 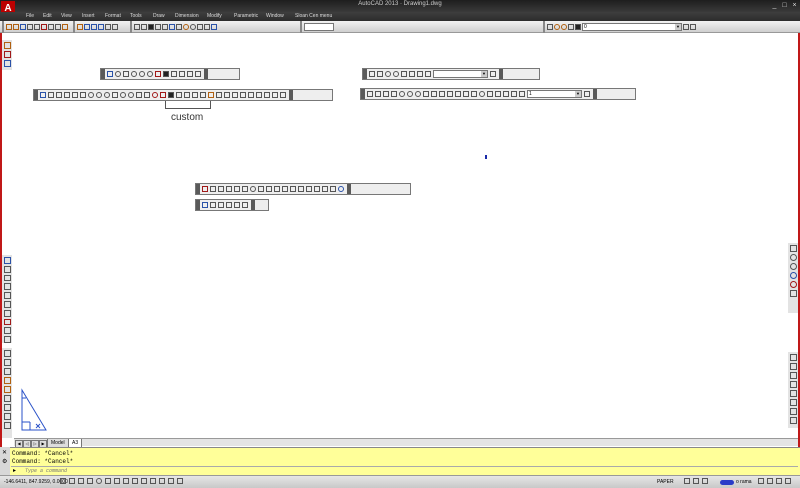 What do you see at coordinates (65, 27) in the screenshot?
I see `match-properties-icon` at bounding box center [65, 27].